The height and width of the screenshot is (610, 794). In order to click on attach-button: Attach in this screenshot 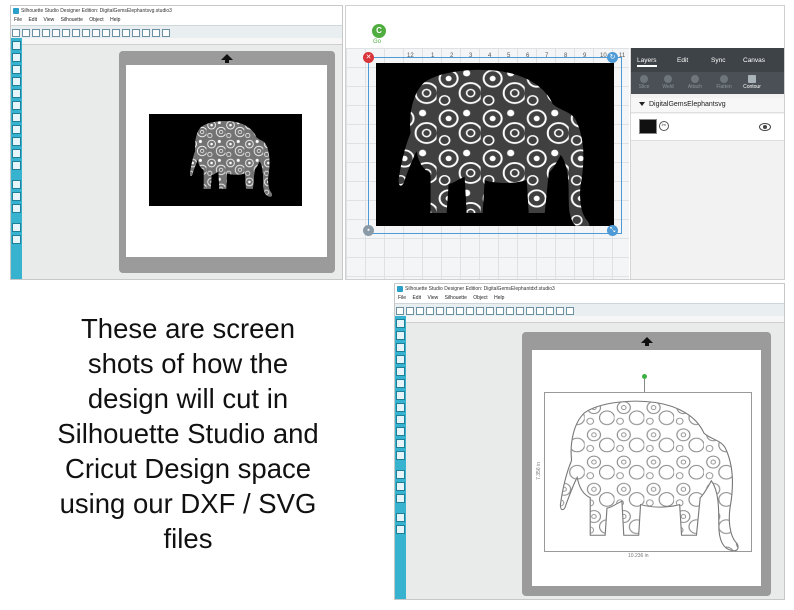, I will do `click(695, 82)`.